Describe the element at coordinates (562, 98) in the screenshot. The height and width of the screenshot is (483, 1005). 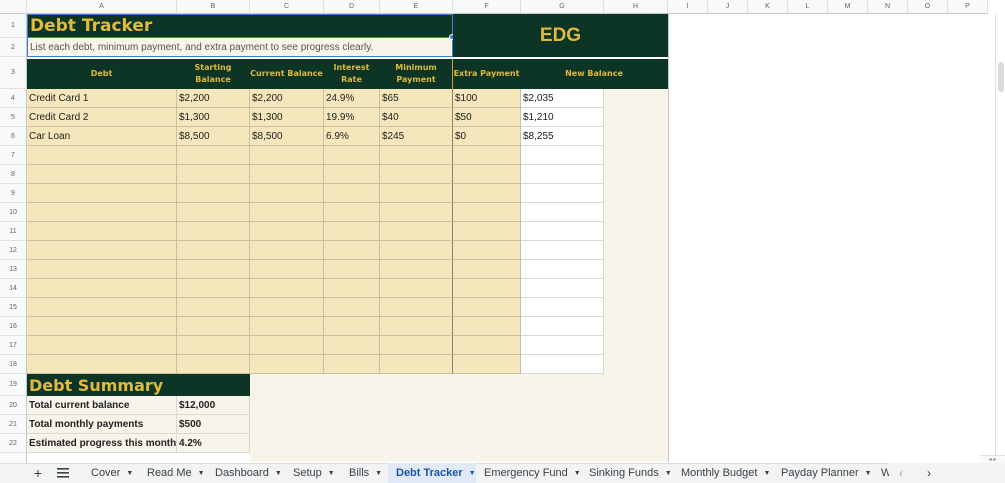
I see `cell-g4: $2,035` at that location.